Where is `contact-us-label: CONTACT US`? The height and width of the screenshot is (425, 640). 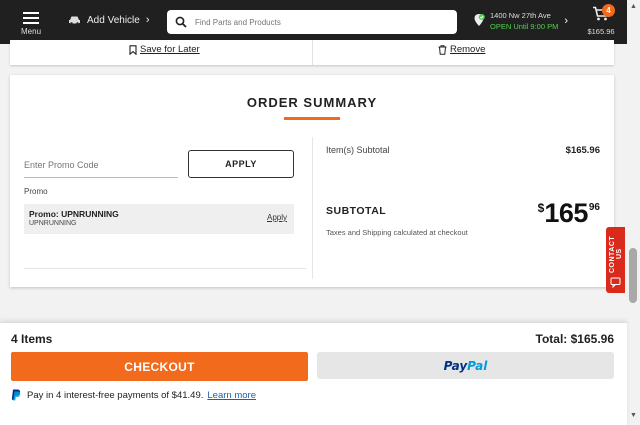
contact-us-label: CONTACT US is located at coordinates (616, 254).